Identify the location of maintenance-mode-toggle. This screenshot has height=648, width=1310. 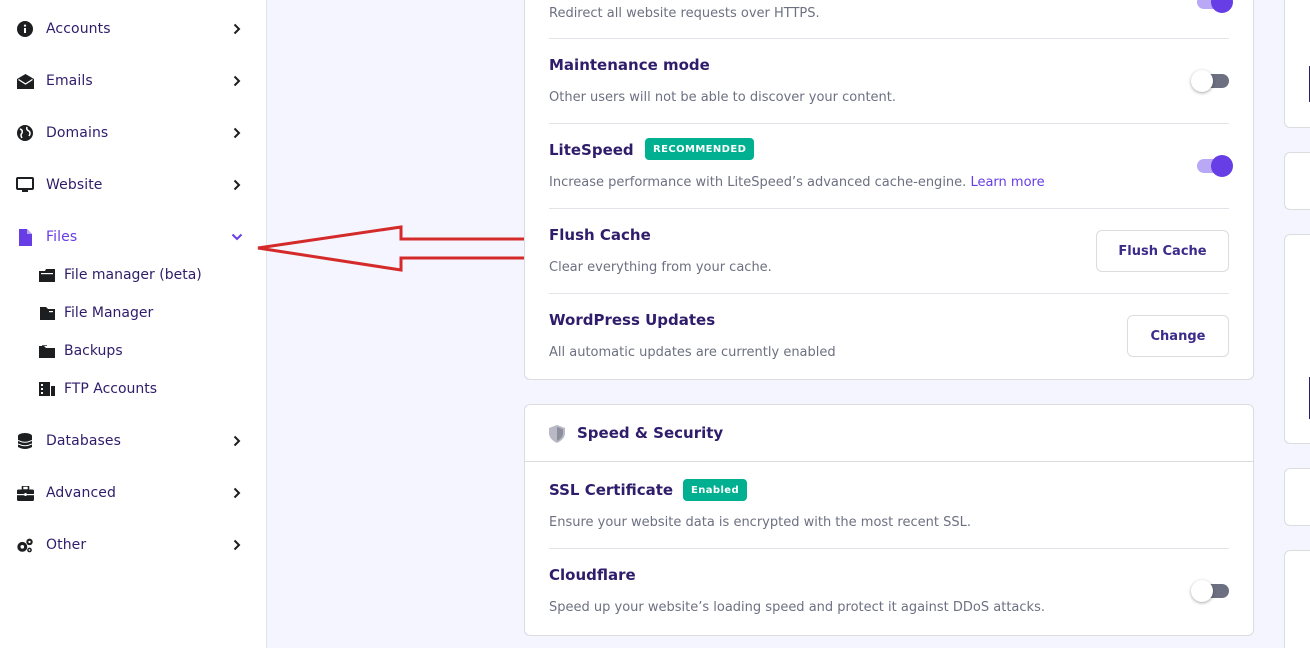
(1212, 81).